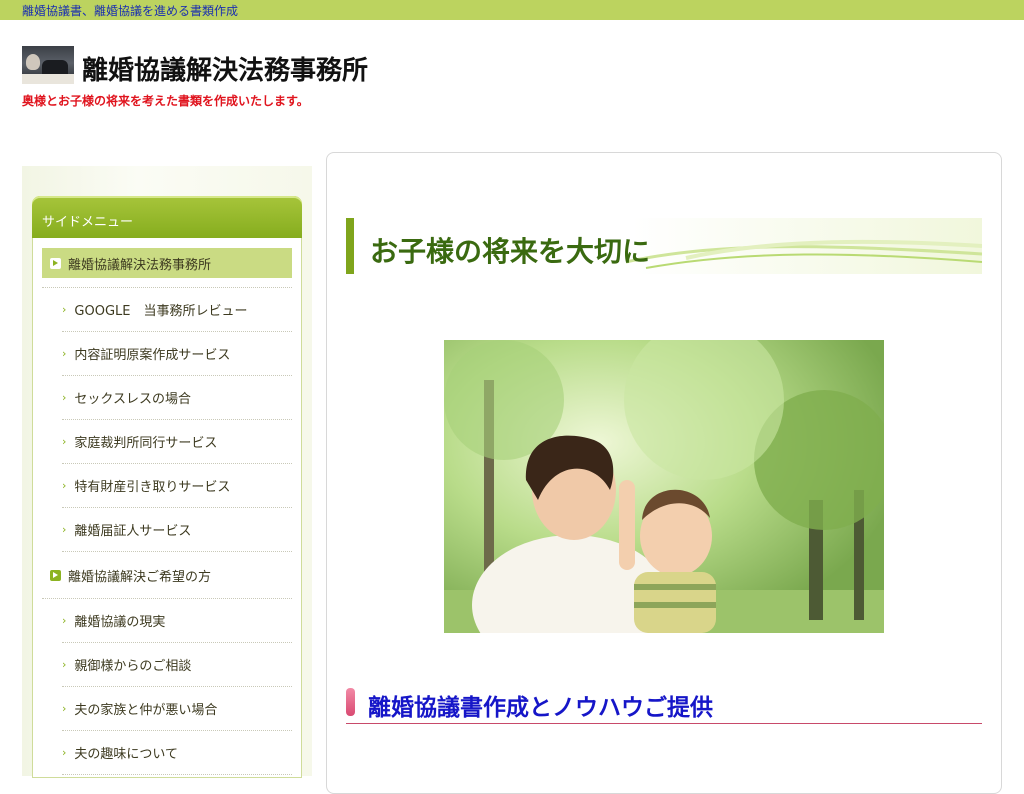 This screenshot has width=1024, height=794. Describe the element at coordinates (512, 10) in the screenshot. I see `top-banner: 離婚協議書、離婚協議を進める書類作成` at that location.